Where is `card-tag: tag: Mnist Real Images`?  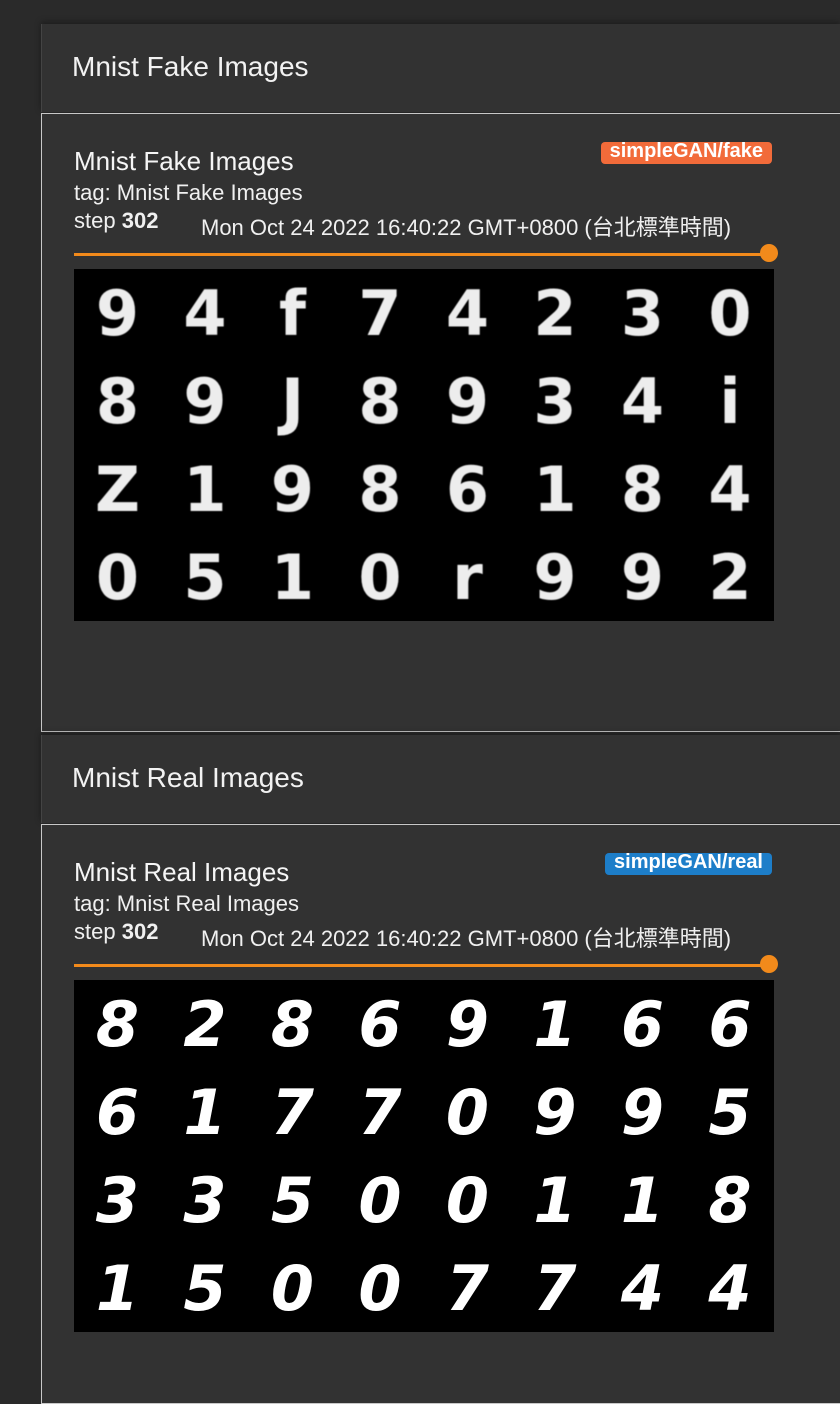 card-tag: tag: Mnist Real Images is located at coordinates (186, 903).